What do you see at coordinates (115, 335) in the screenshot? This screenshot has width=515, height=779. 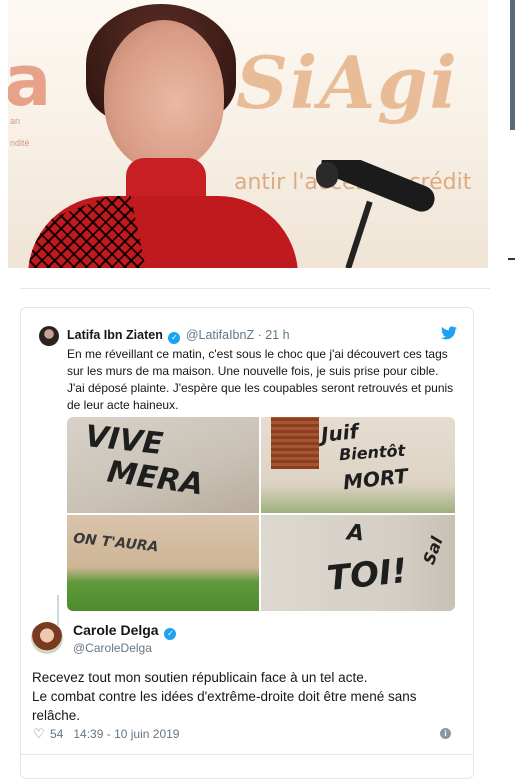 I see `author-name: Latifa Ibn Ziaten` at bounding box center [115, 335].